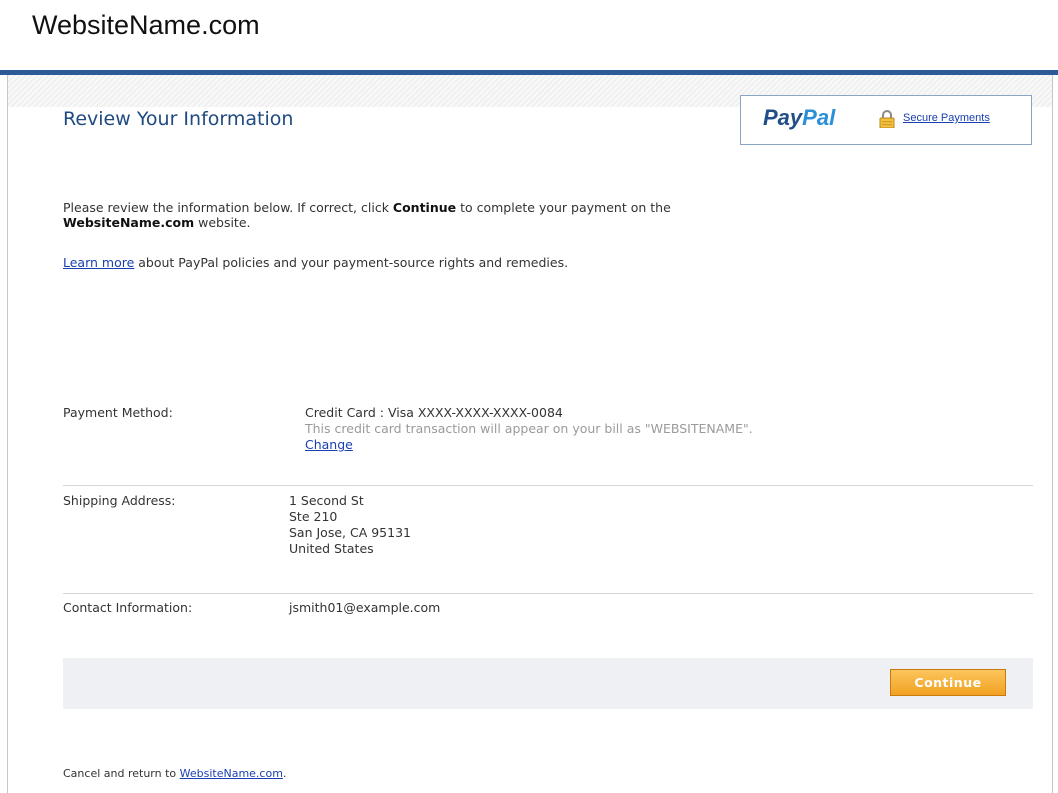  I want to click on shipping-line: San Jose, CA 95131, so click(350, 532).